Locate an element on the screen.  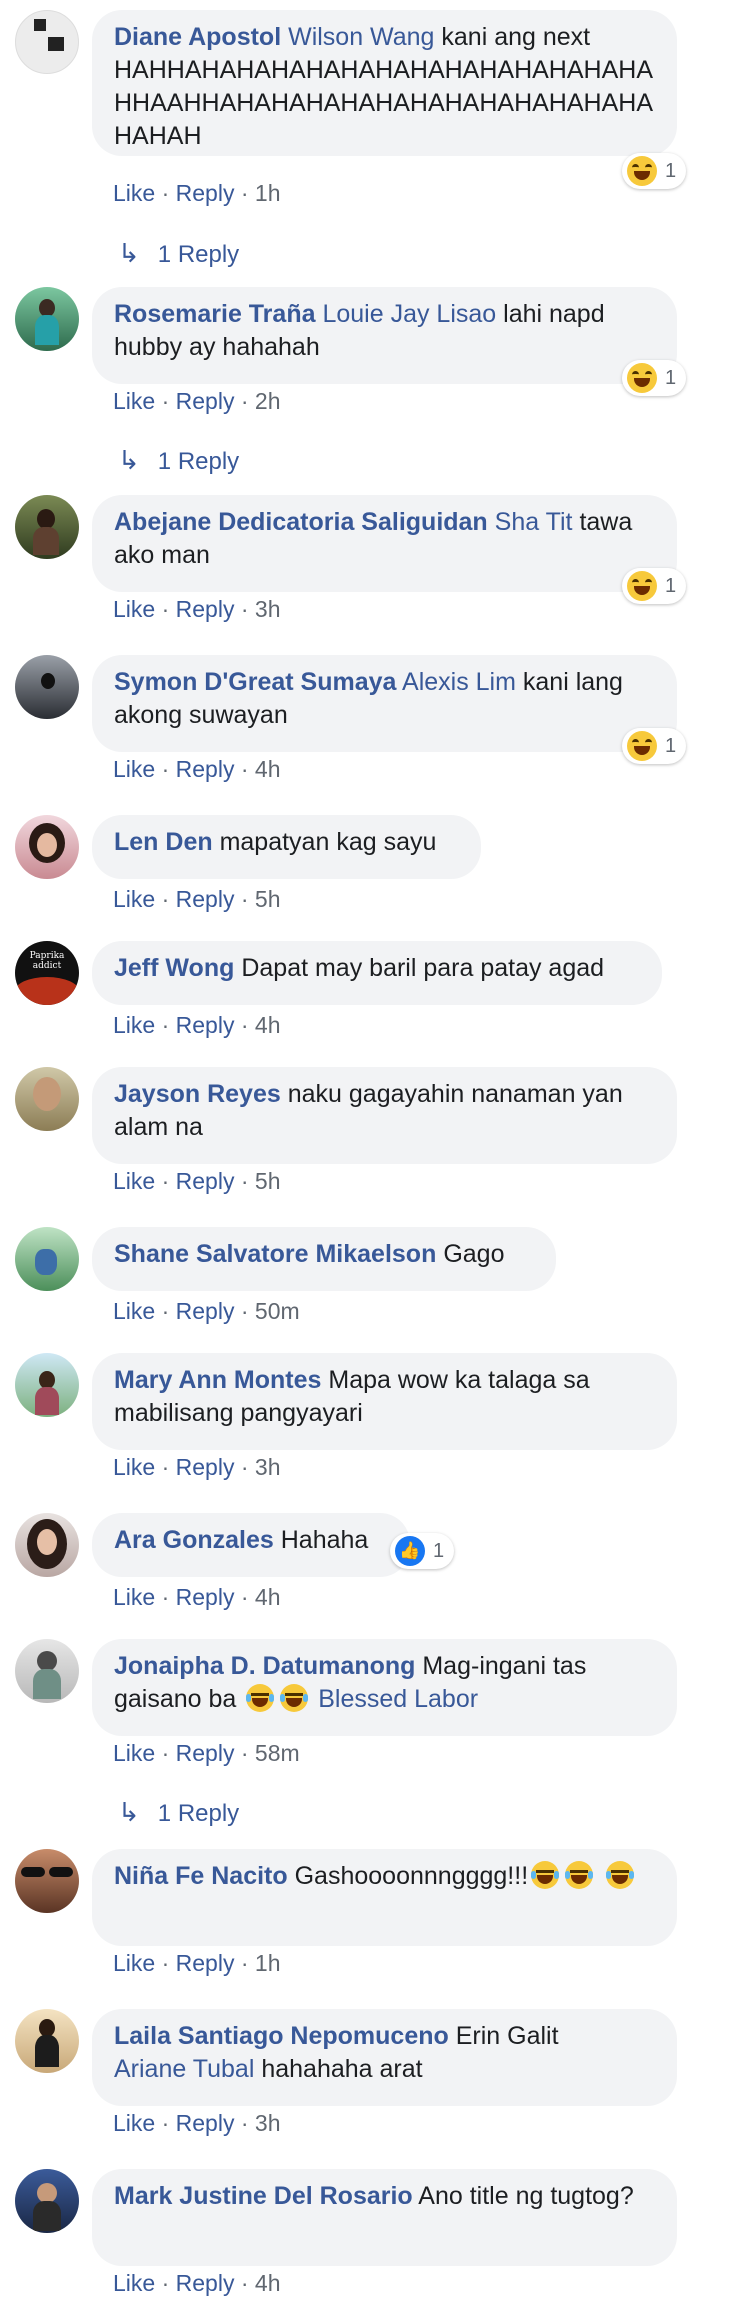
comment-author: Niña Fe Nacito is located at coordinates (201, 1876).